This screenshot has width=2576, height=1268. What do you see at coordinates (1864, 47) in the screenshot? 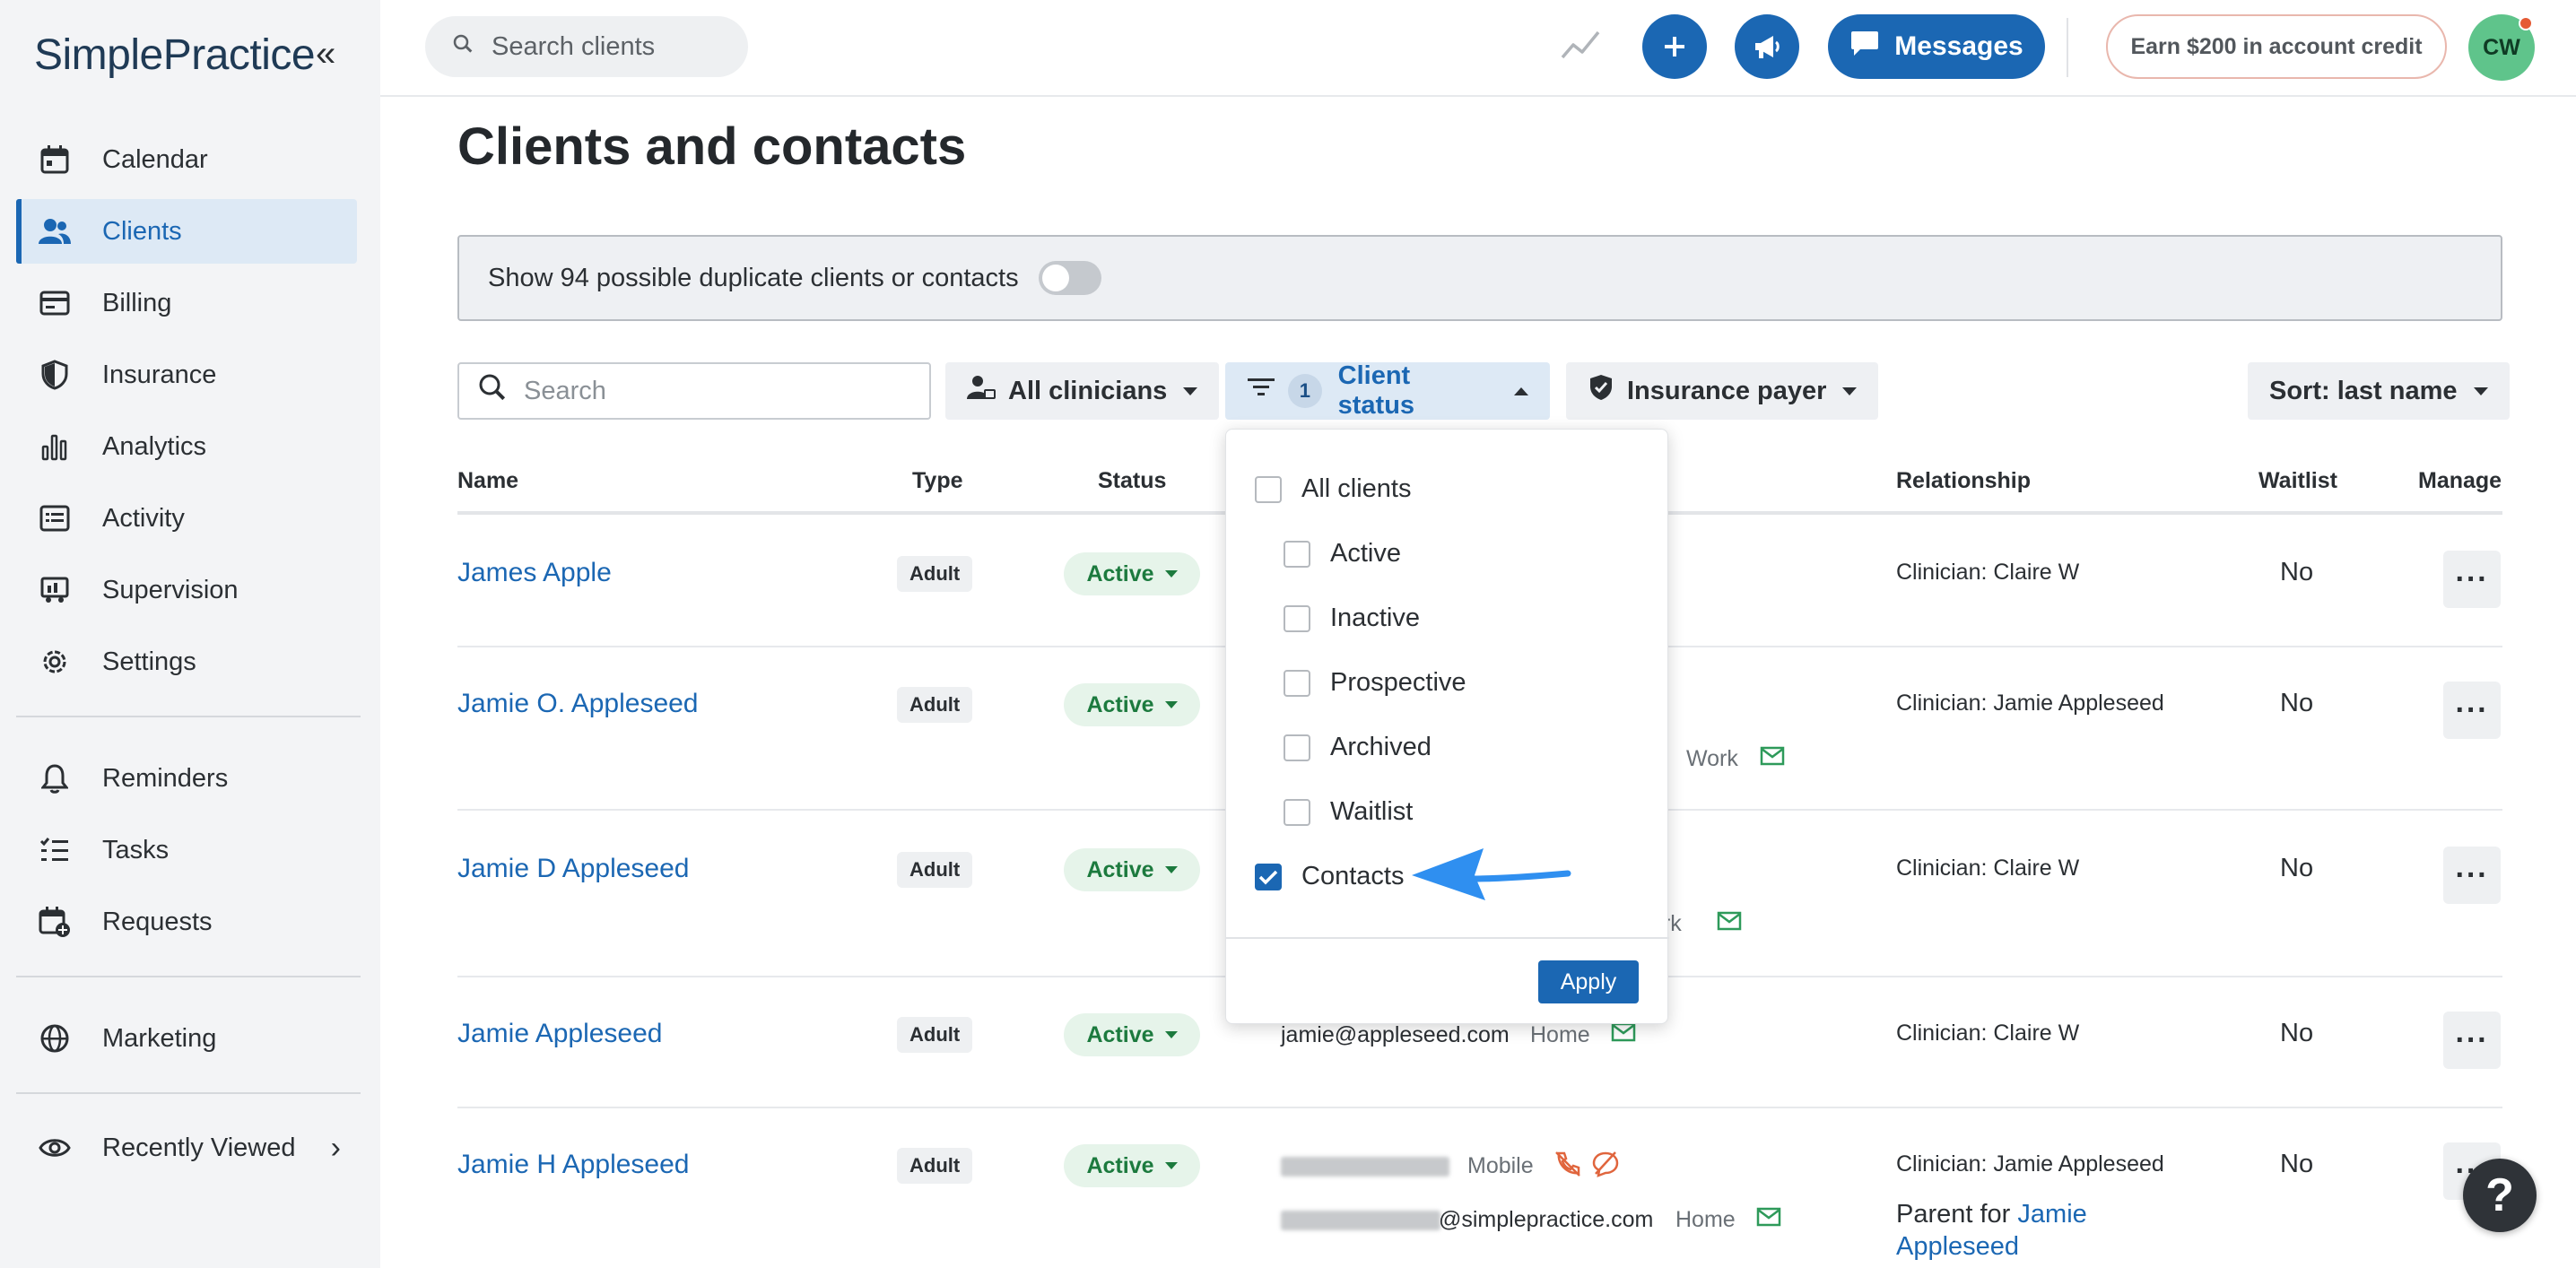
I see `chat-icon` at bounding box center [1864, 47].